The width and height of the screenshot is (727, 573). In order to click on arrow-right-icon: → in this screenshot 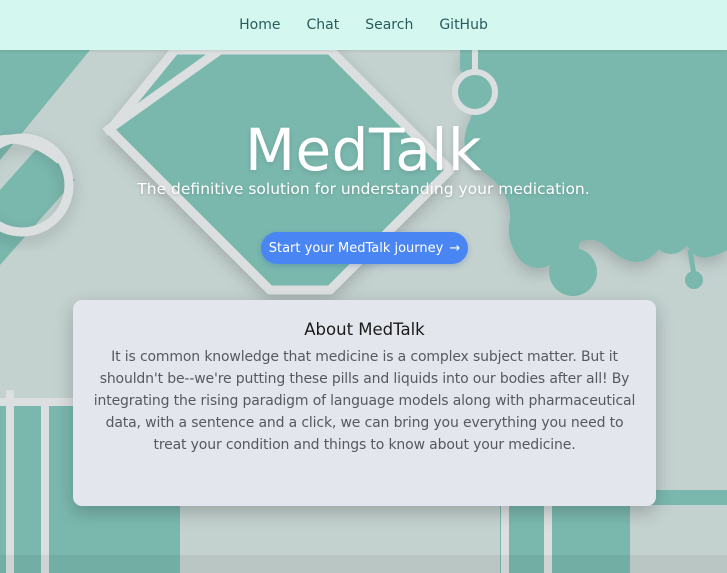, I will do `click(455, 248)`.